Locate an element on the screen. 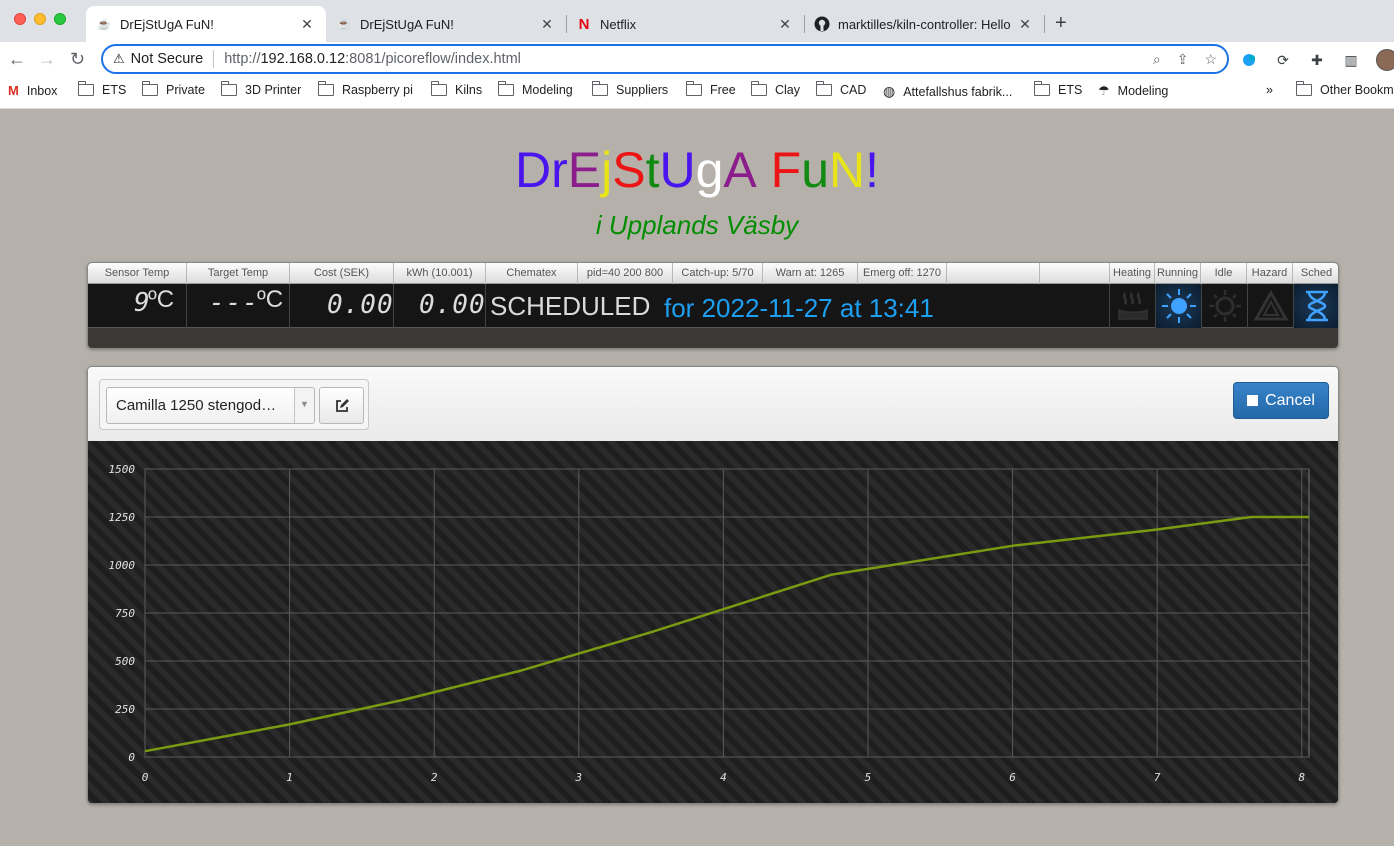  bookmark-modeling: Modeling is located at coordinates (535, 89).